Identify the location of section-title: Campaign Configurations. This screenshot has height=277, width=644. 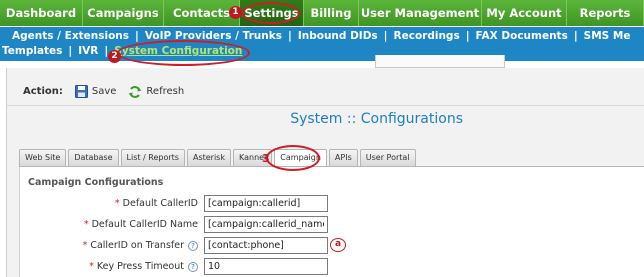
(96, 182).